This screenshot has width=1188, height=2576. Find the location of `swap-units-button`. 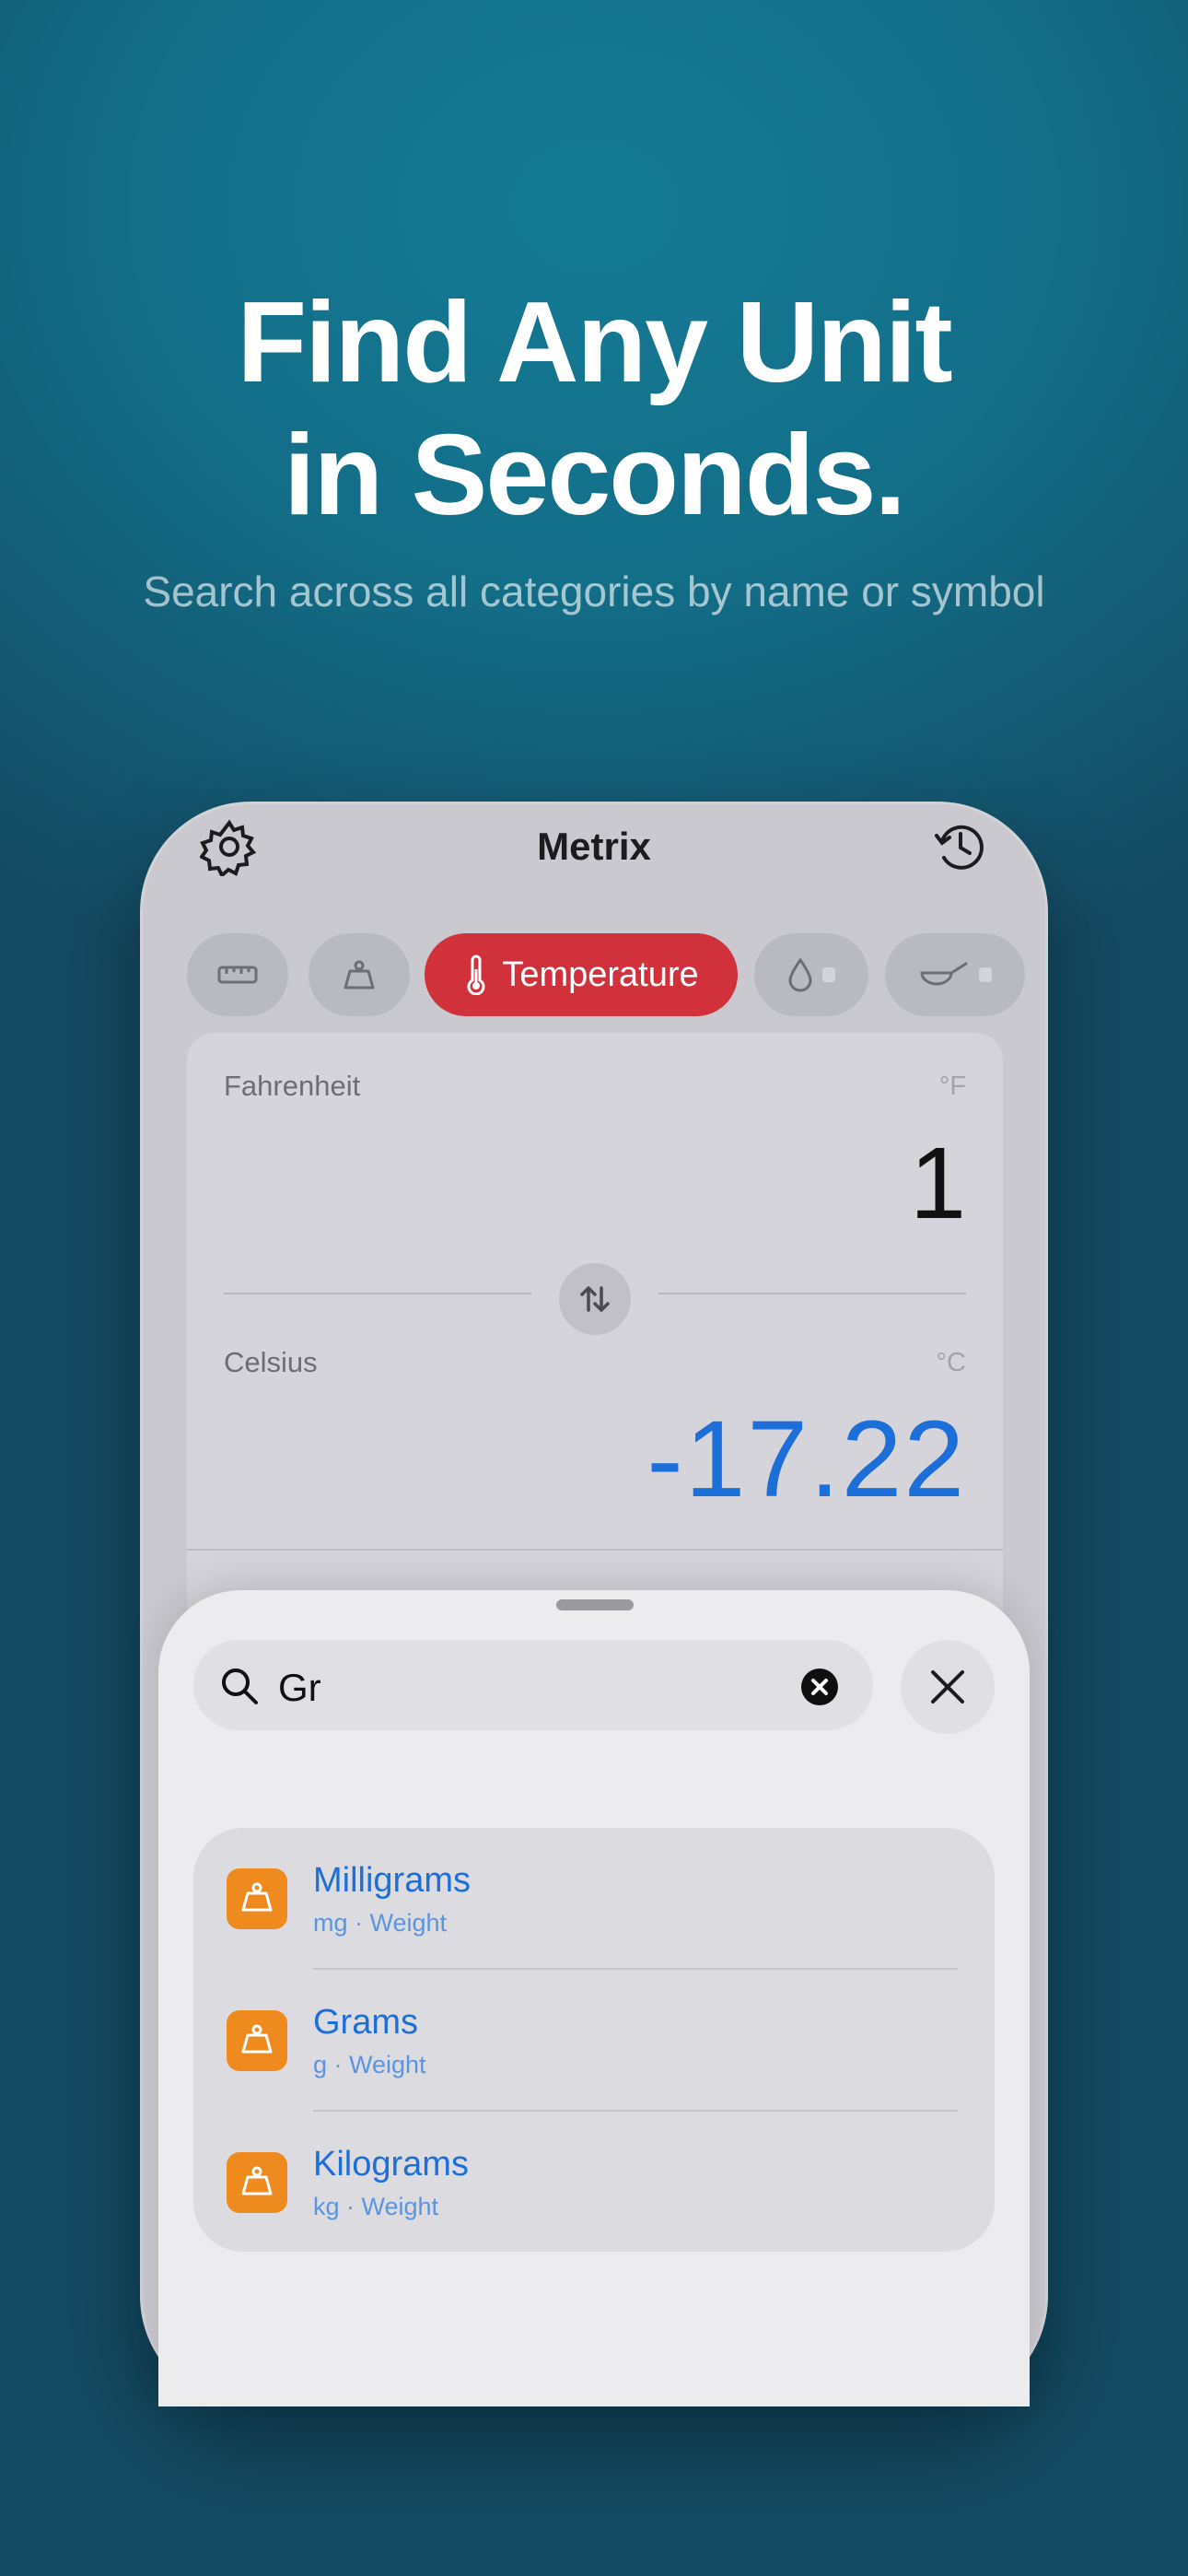

swap-units-button is located at coordinates (595, 1299).